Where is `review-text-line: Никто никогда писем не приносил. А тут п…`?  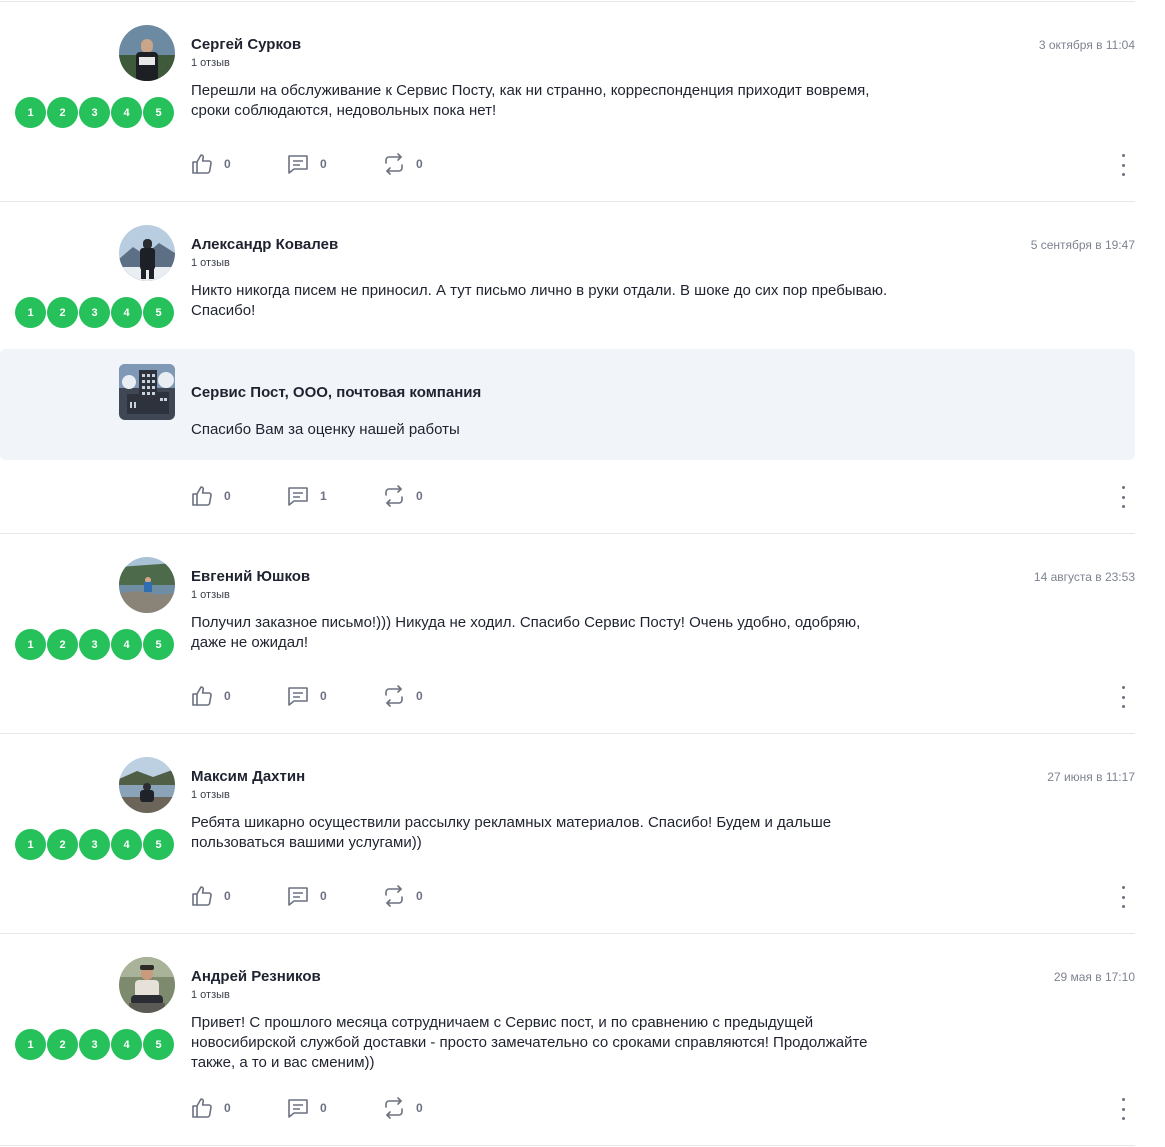 review-text-line: Никто никогда писем не приносил. А тут п… is located at coordinates (539, 290).